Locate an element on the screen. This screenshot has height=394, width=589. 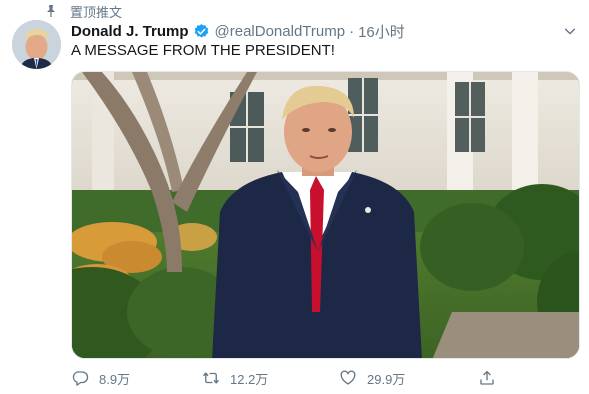
pinned-tweet-indicator: 置顶推文 is located at coordinates (83, 11).